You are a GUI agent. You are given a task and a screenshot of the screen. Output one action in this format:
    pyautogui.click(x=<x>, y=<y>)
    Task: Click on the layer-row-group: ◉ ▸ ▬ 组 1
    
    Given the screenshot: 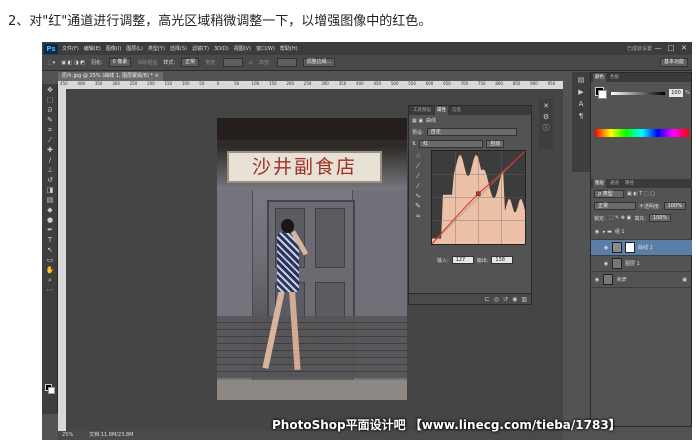 What is the action you would take?
    pyautogui.click(x=641, y=232)
    